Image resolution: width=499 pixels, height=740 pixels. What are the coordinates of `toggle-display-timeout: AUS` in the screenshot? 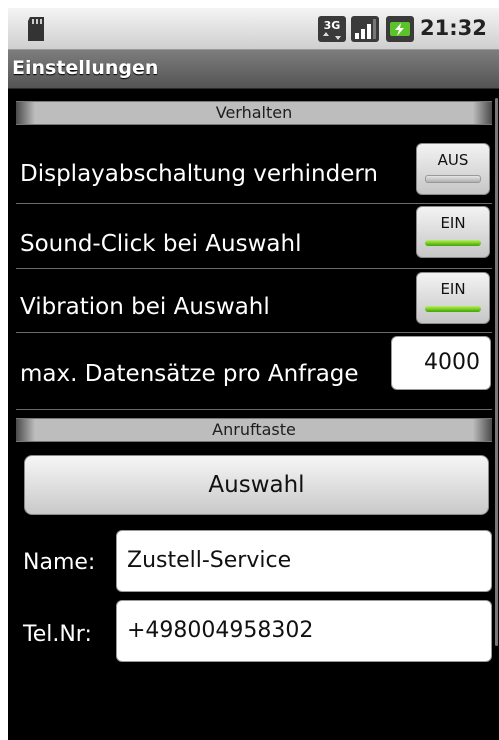 It's located at (453, 169).